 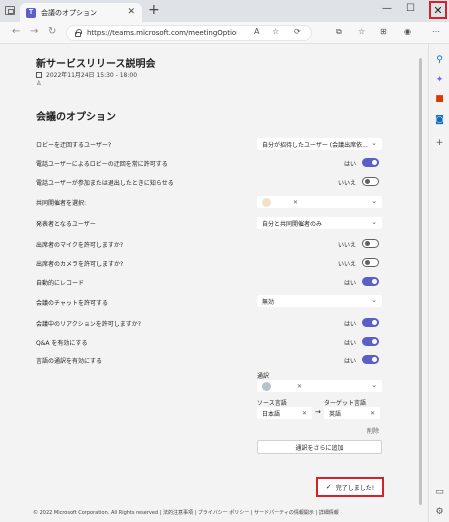 What do you see at coordinates (131, 12) in the screenshot?
I see `tab-close-icon: ✕` at bounding box center [131, 12].